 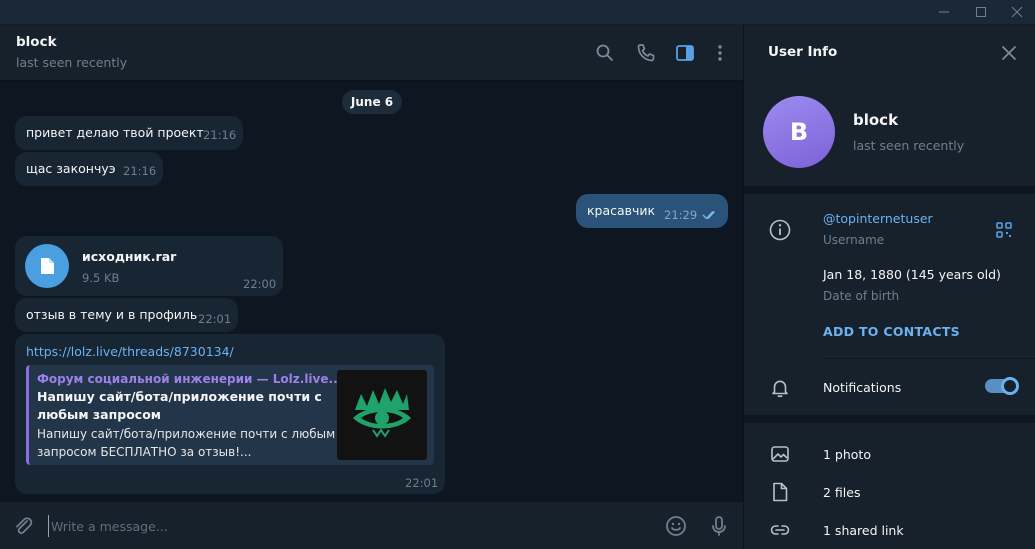 I want to click on minimize-icon, so click(x=944, y=12).